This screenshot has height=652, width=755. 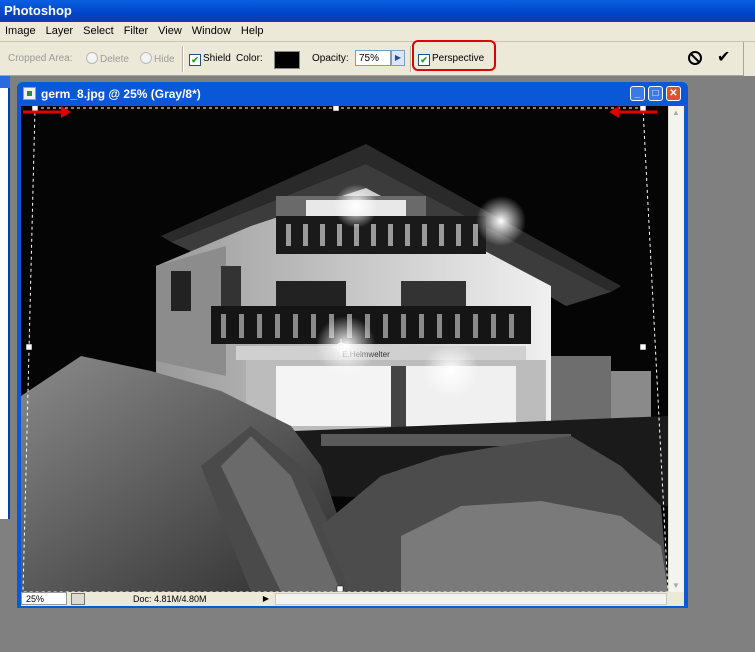 I want to click on crop-handle-right, so click(x=643, y=347).